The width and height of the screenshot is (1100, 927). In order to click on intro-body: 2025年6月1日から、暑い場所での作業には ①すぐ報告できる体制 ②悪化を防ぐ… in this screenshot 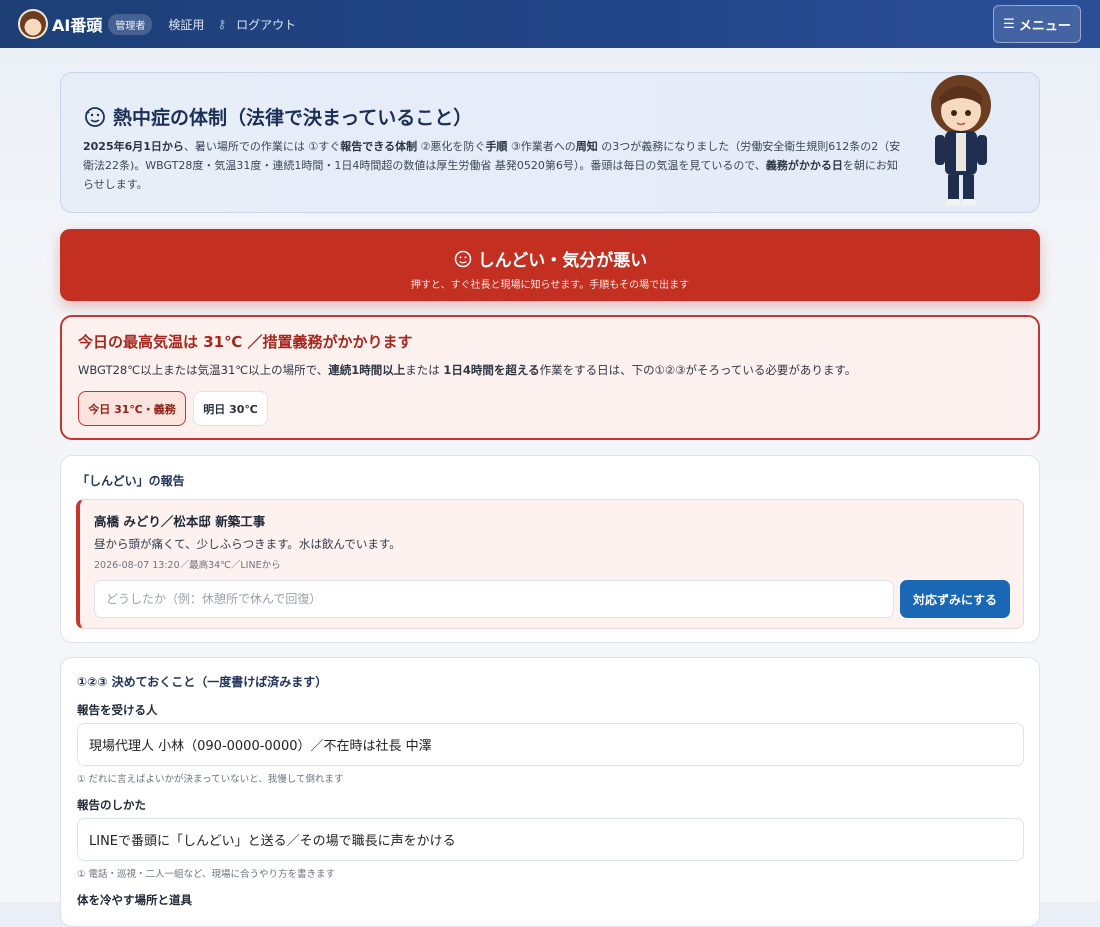, I will do `click(493, 165)`.